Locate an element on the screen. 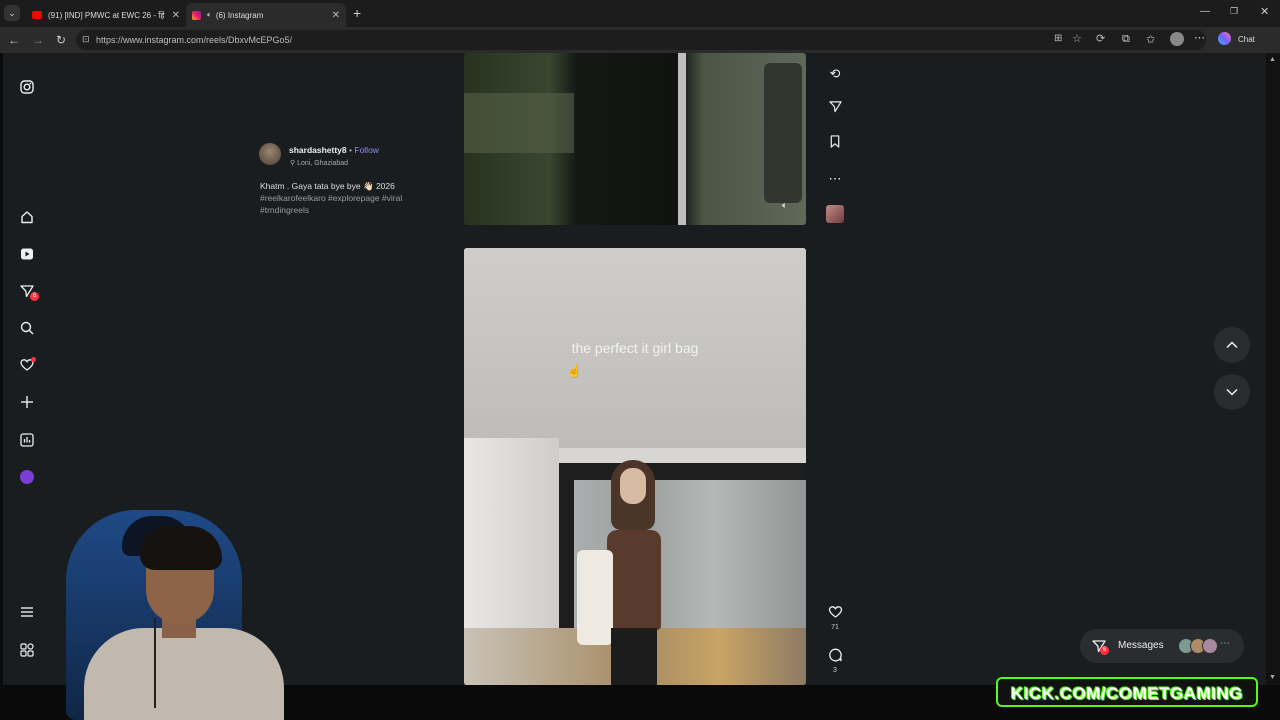 The width and height of the screenshot is (1280, 720). mute-icon: 🔈︎ is located at coordinates (784, 205).